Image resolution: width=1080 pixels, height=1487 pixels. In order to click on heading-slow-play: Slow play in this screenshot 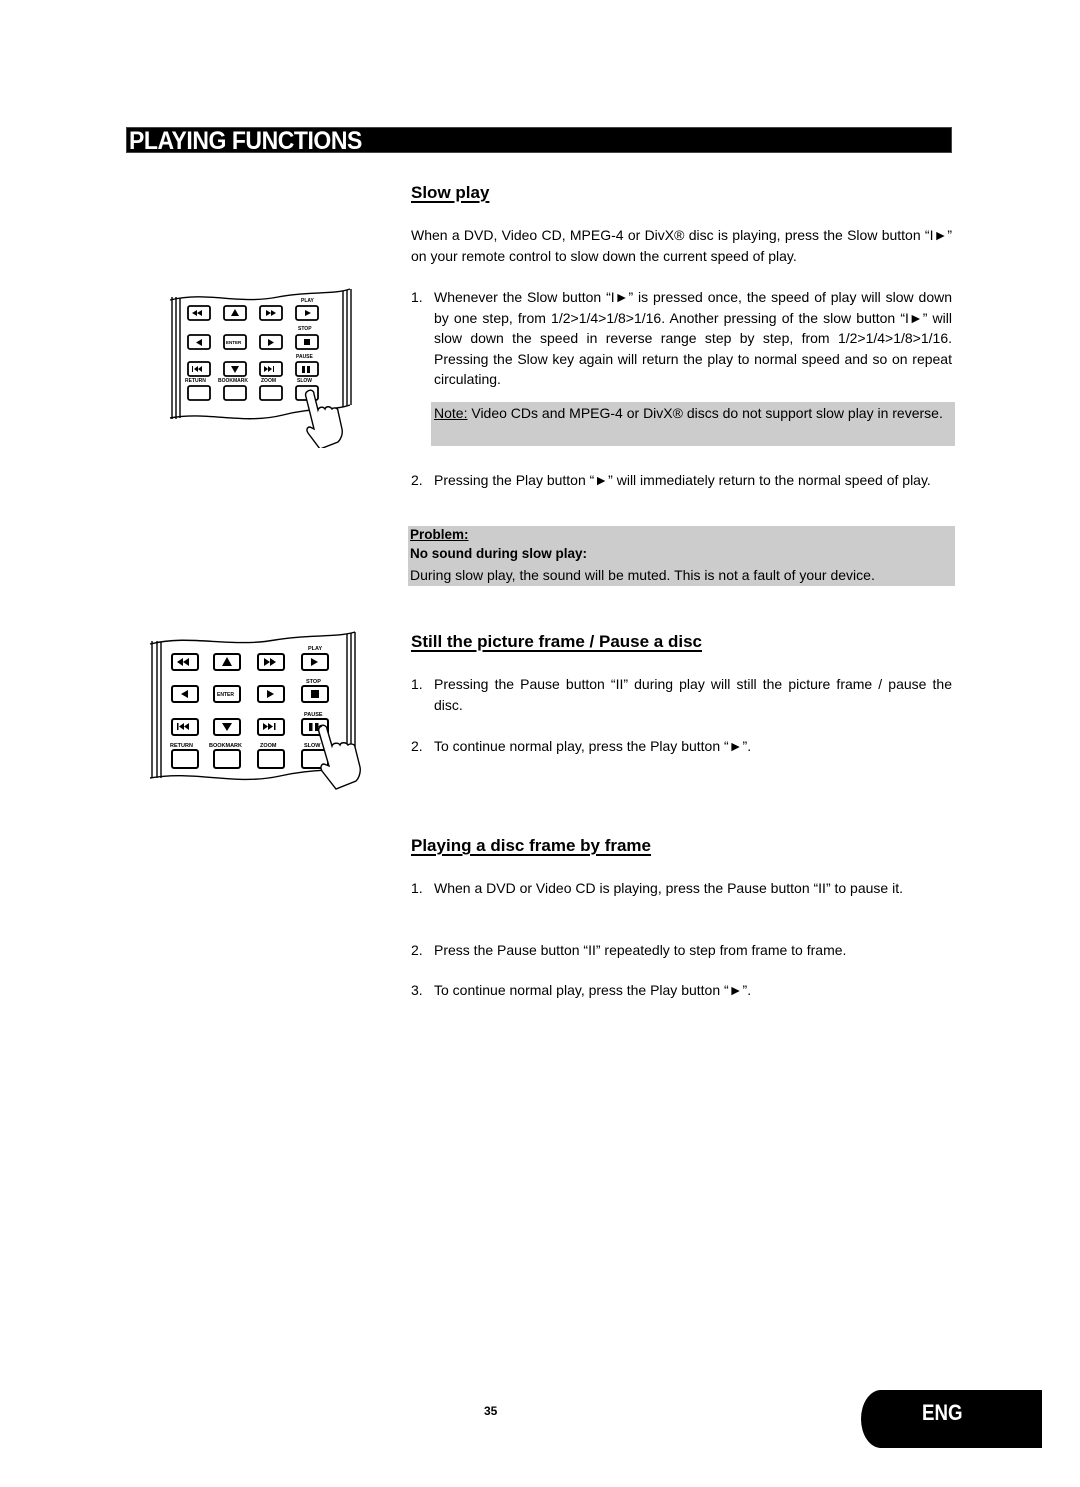, I will do `click(450, 192)`.